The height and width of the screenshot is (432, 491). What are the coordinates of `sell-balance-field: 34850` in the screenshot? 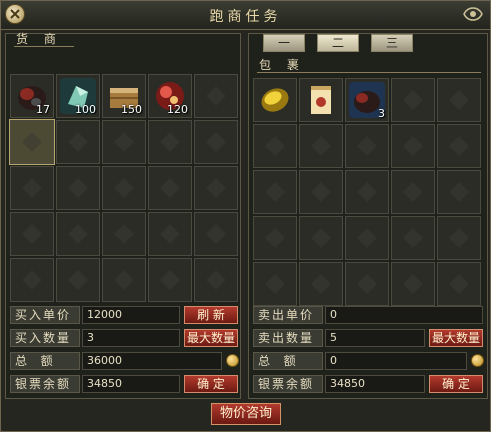 It's located at (375, 384).